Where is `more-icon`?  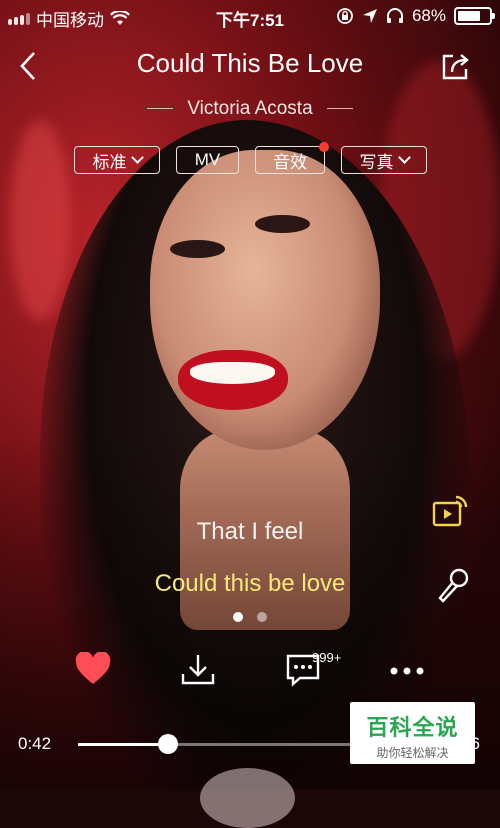
more-icon is located at coordinates (407, 671).